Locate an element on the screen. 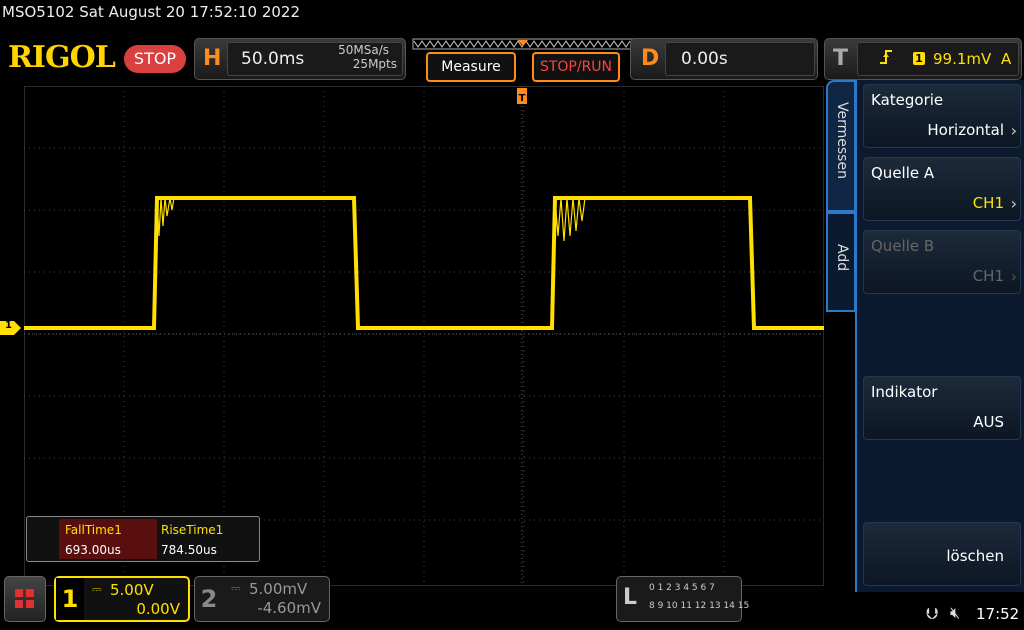 This screenshot has height=630, width=1024. menu-item-quelle-b: Quelle B CH1 › is located at coordinates (942, 262).